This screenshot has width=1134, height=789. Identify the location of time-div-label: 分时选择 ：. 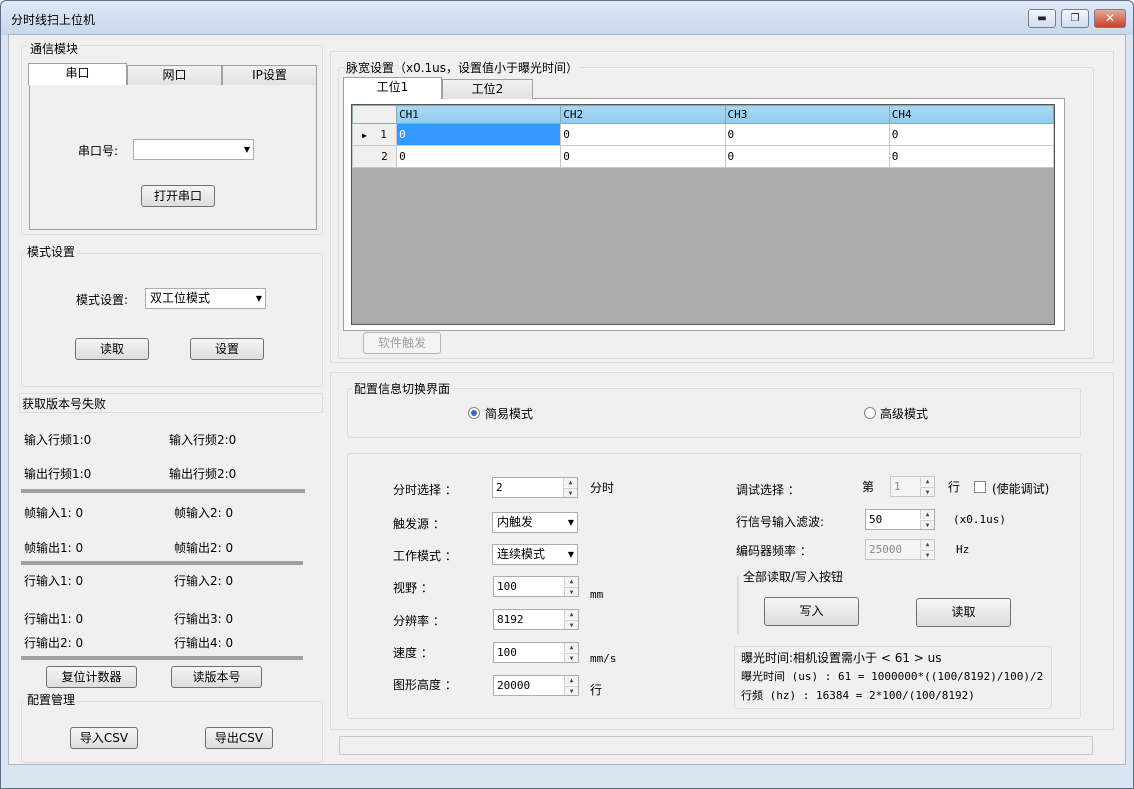
(425, 490).